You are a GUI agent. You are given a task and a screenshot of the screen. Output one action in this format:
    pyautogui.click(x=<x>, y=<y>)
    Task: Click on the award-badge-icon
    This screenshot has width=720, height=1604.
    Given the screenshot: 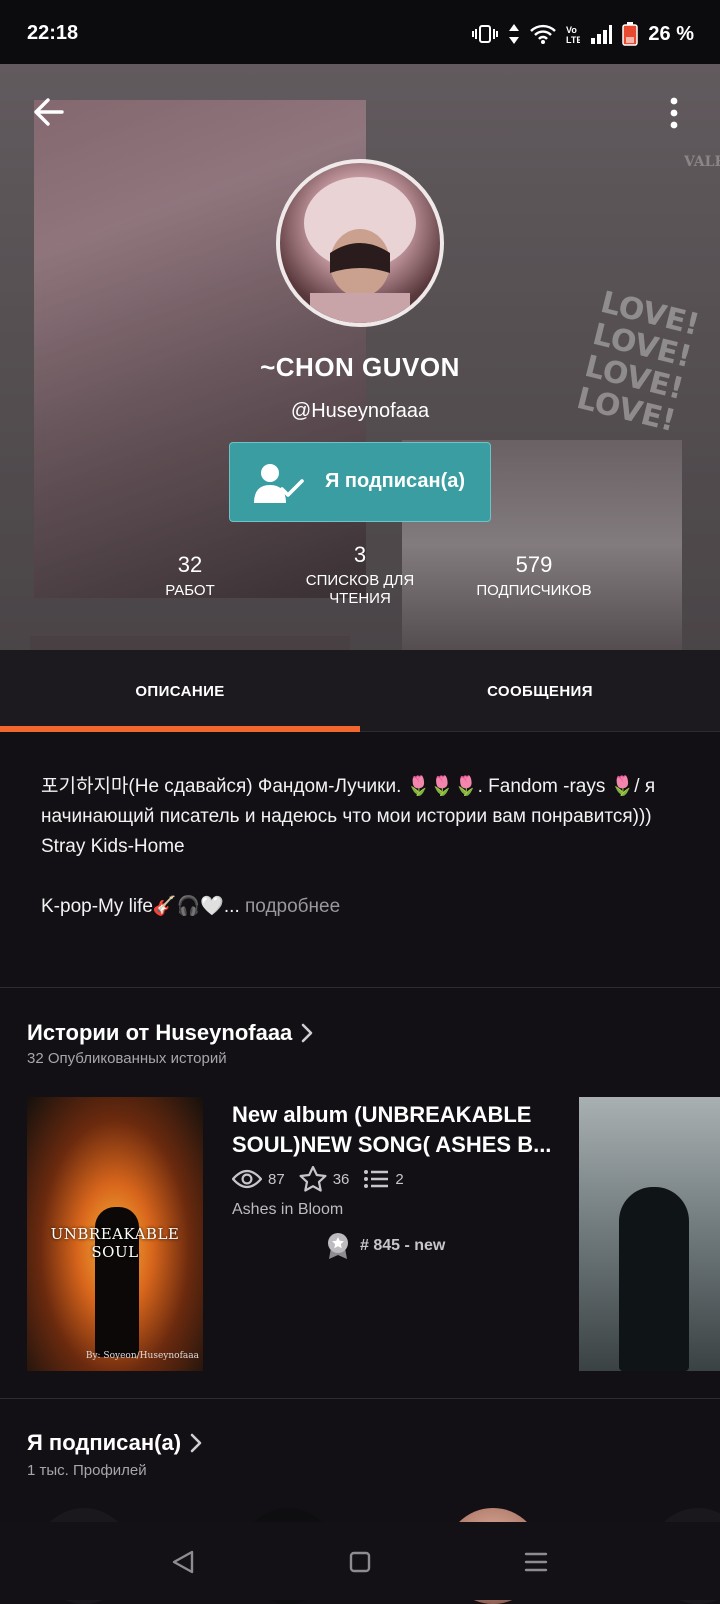 What is the action you would take?
    pyautogui.click(x=338, y=1246)
    